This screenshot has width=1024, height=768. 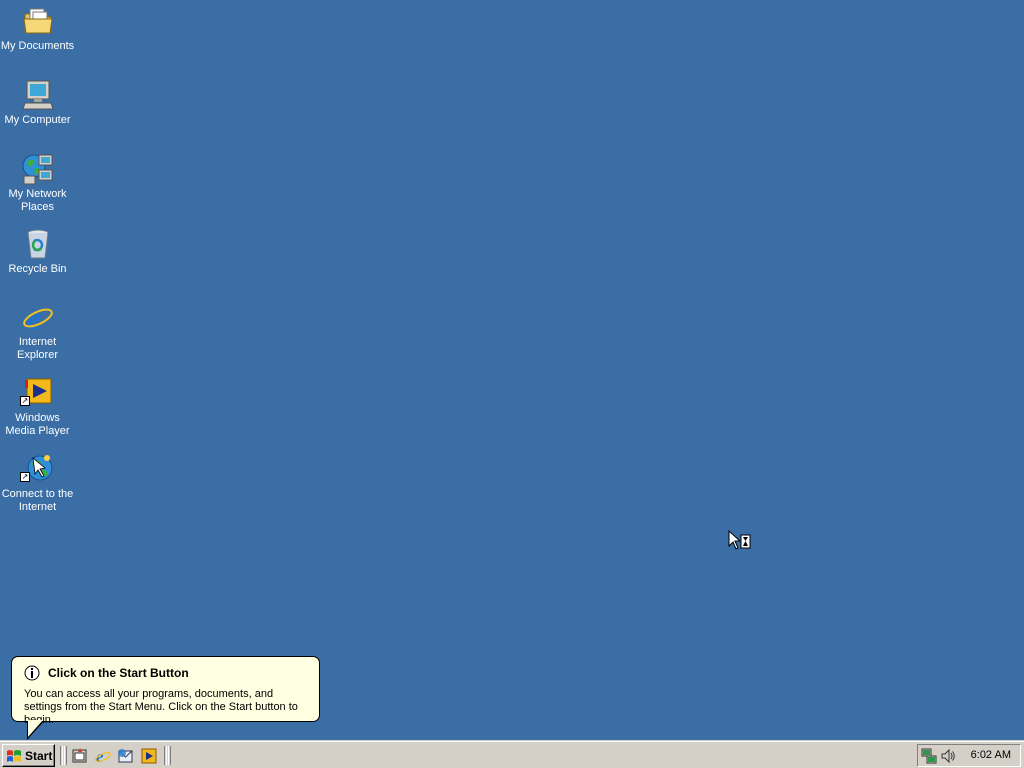 I want to click on folder-documents-icon, so click(x=37, y=21).